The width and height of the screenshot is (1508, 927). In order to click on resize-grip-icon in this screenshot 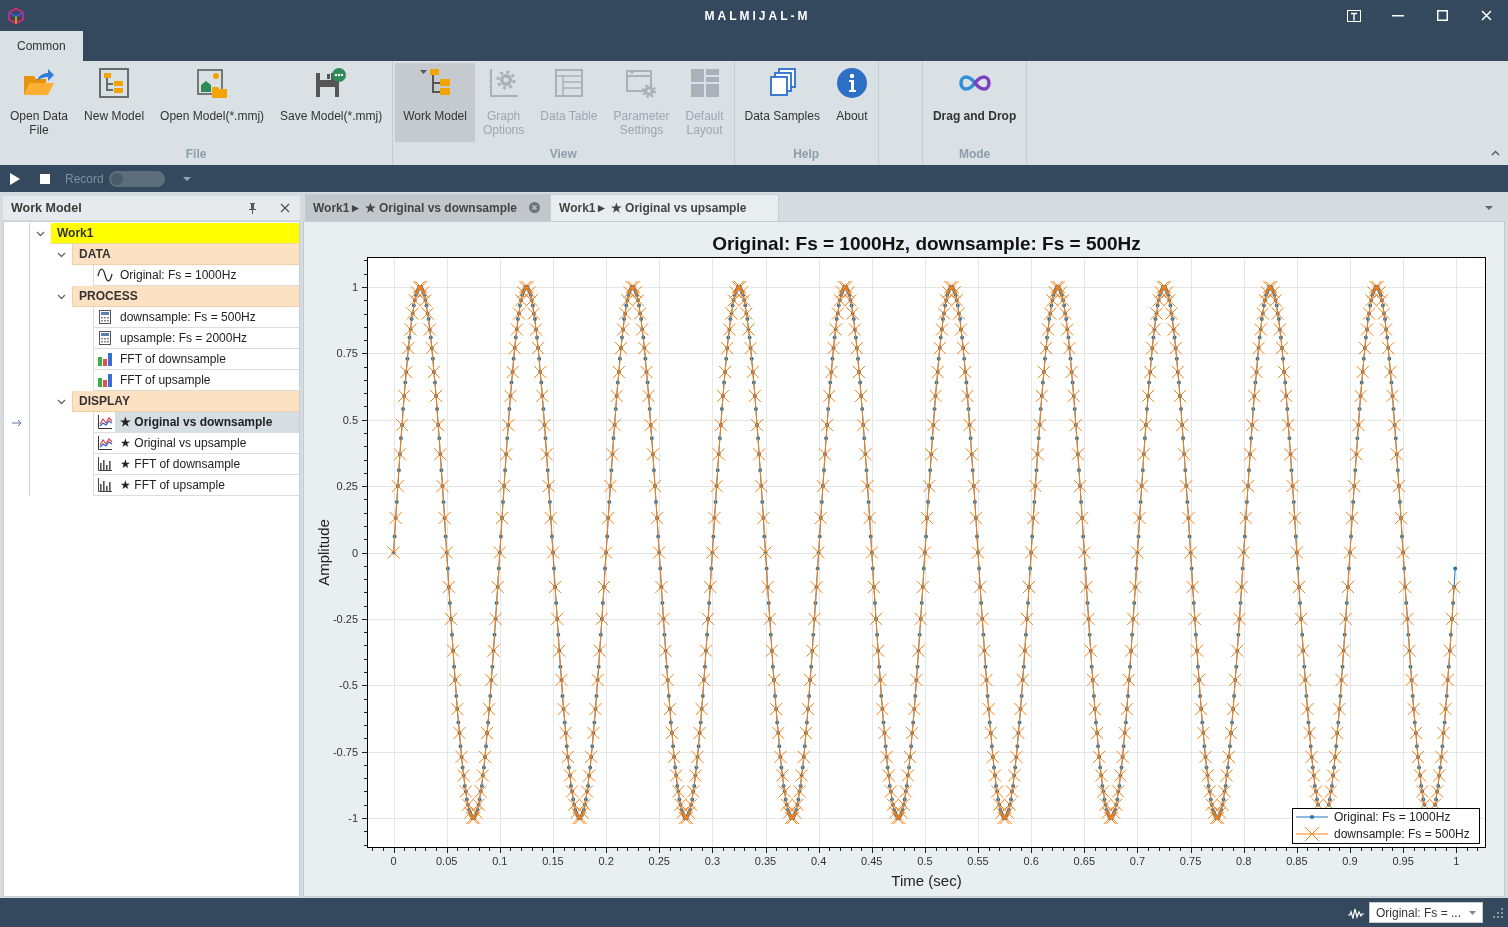, I will do `click(1498, 912)`.